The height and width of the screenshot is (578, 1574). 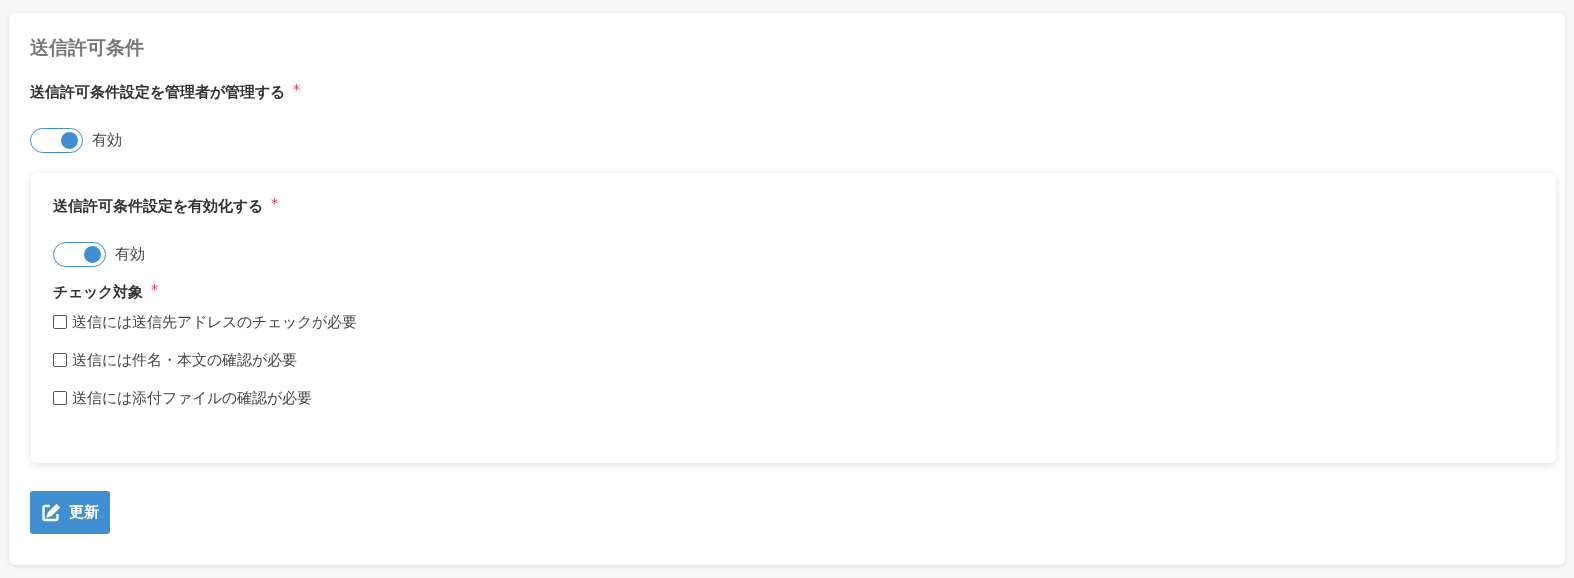 I want to click on edit-icon, so click(x=51, y=512).